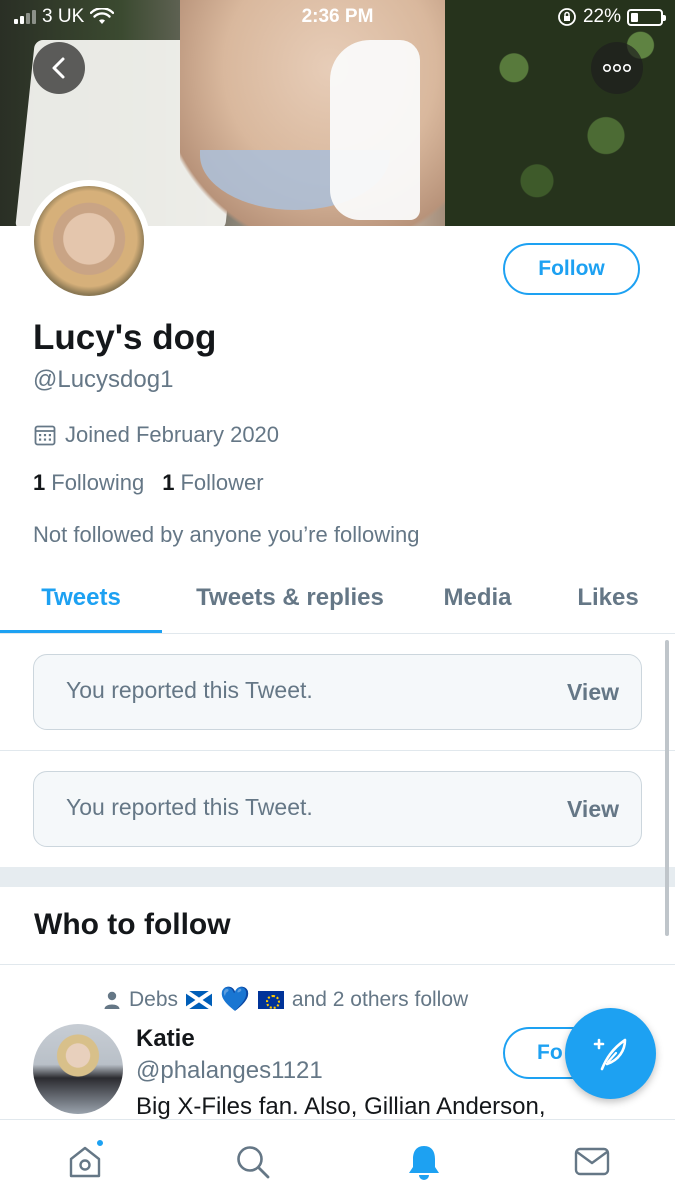  What do you see at coordinates (229, 1070) in the screenshot?
I see `suggested-user-handle: @phalanges1121` at bounding box center [229, 1070].